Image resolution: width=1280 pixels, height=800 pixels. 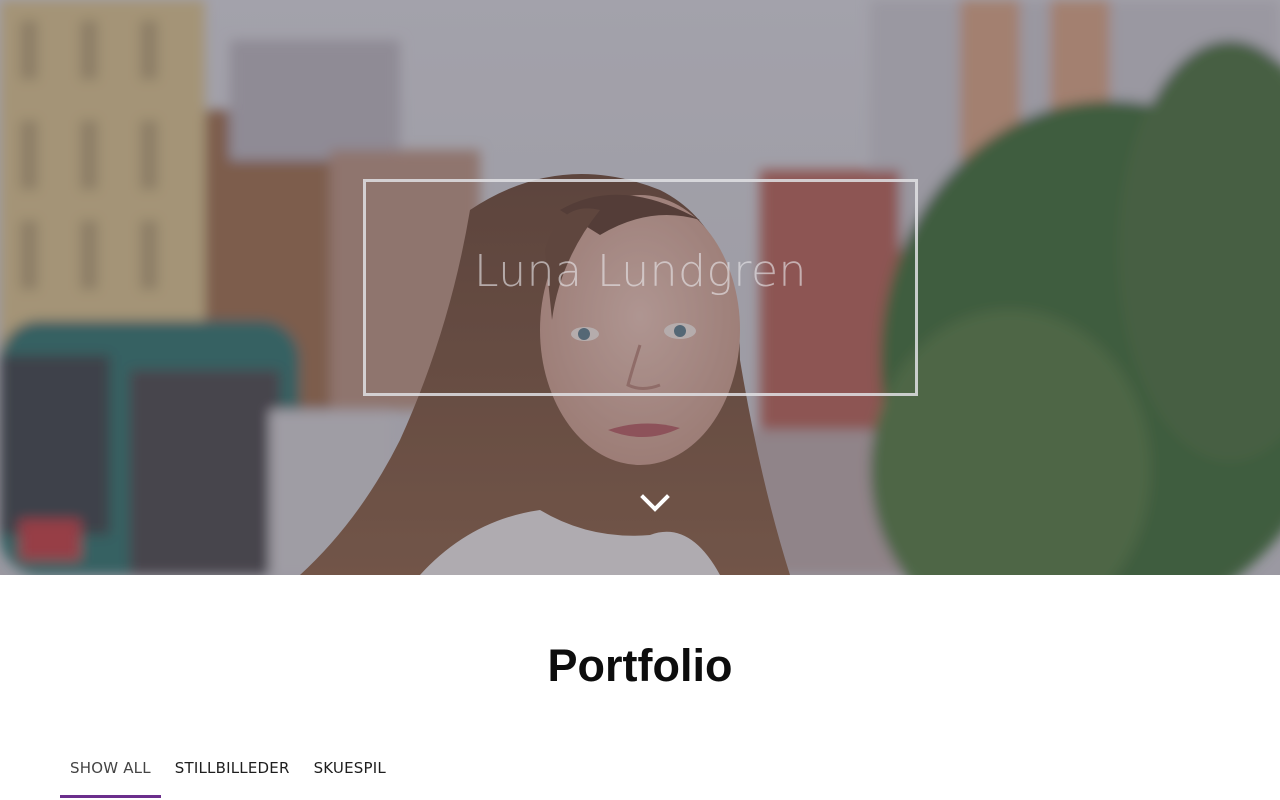 What do you see at coordinates (640, 665) in the screenshot?
I see `portfolio-heading: Portfolio` at bounding box center [640, 665].